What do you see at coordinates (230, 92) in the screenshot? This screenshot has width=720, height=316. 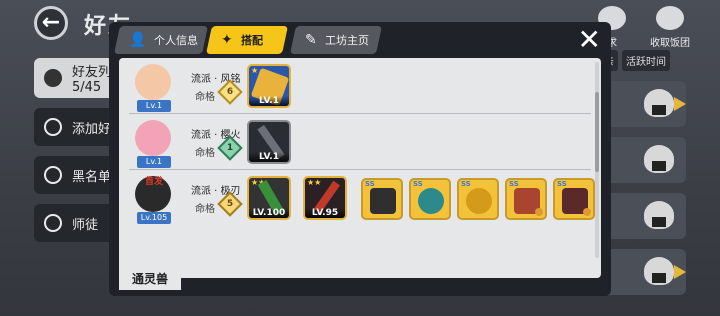 I see `rank-value: 6` at bounding box center [230, 92].